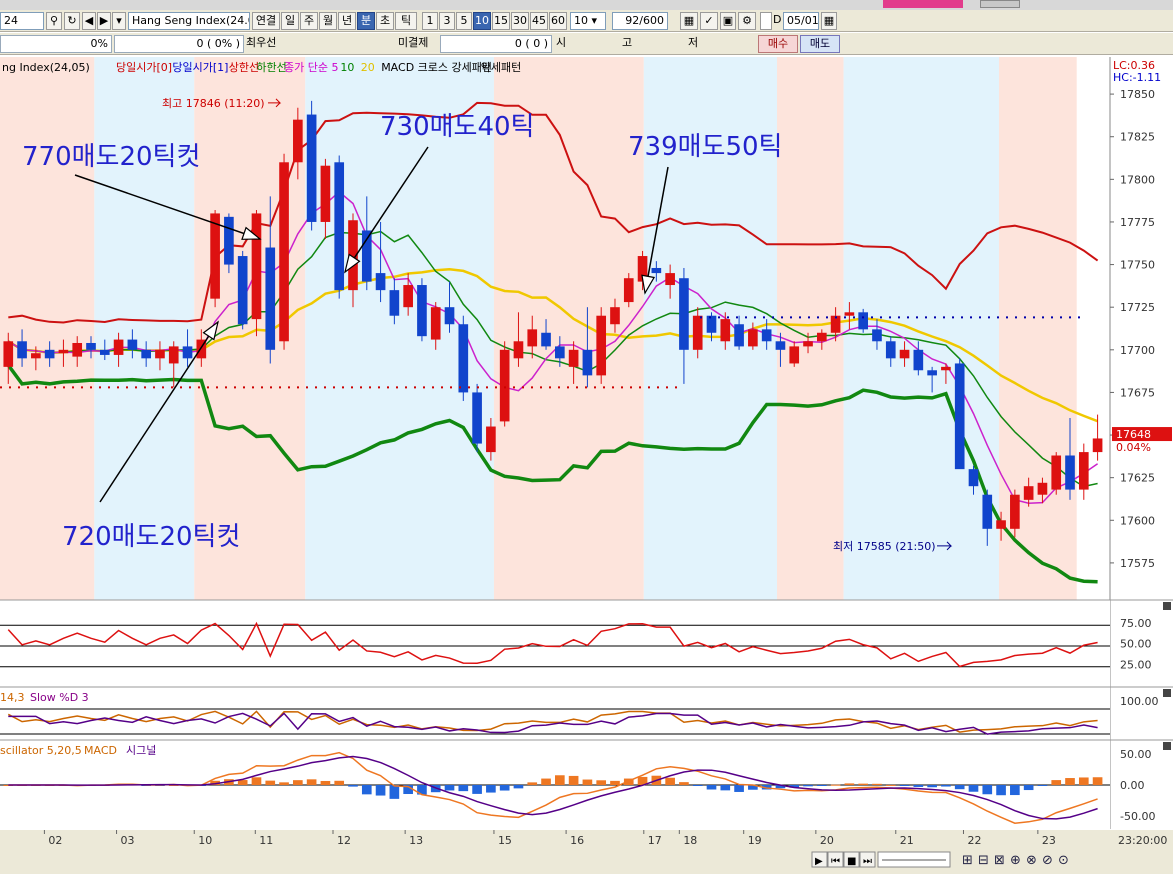  Describe the element at coordinates (482, 21) in the screenshot. I see `interval-button: 10` at that location.